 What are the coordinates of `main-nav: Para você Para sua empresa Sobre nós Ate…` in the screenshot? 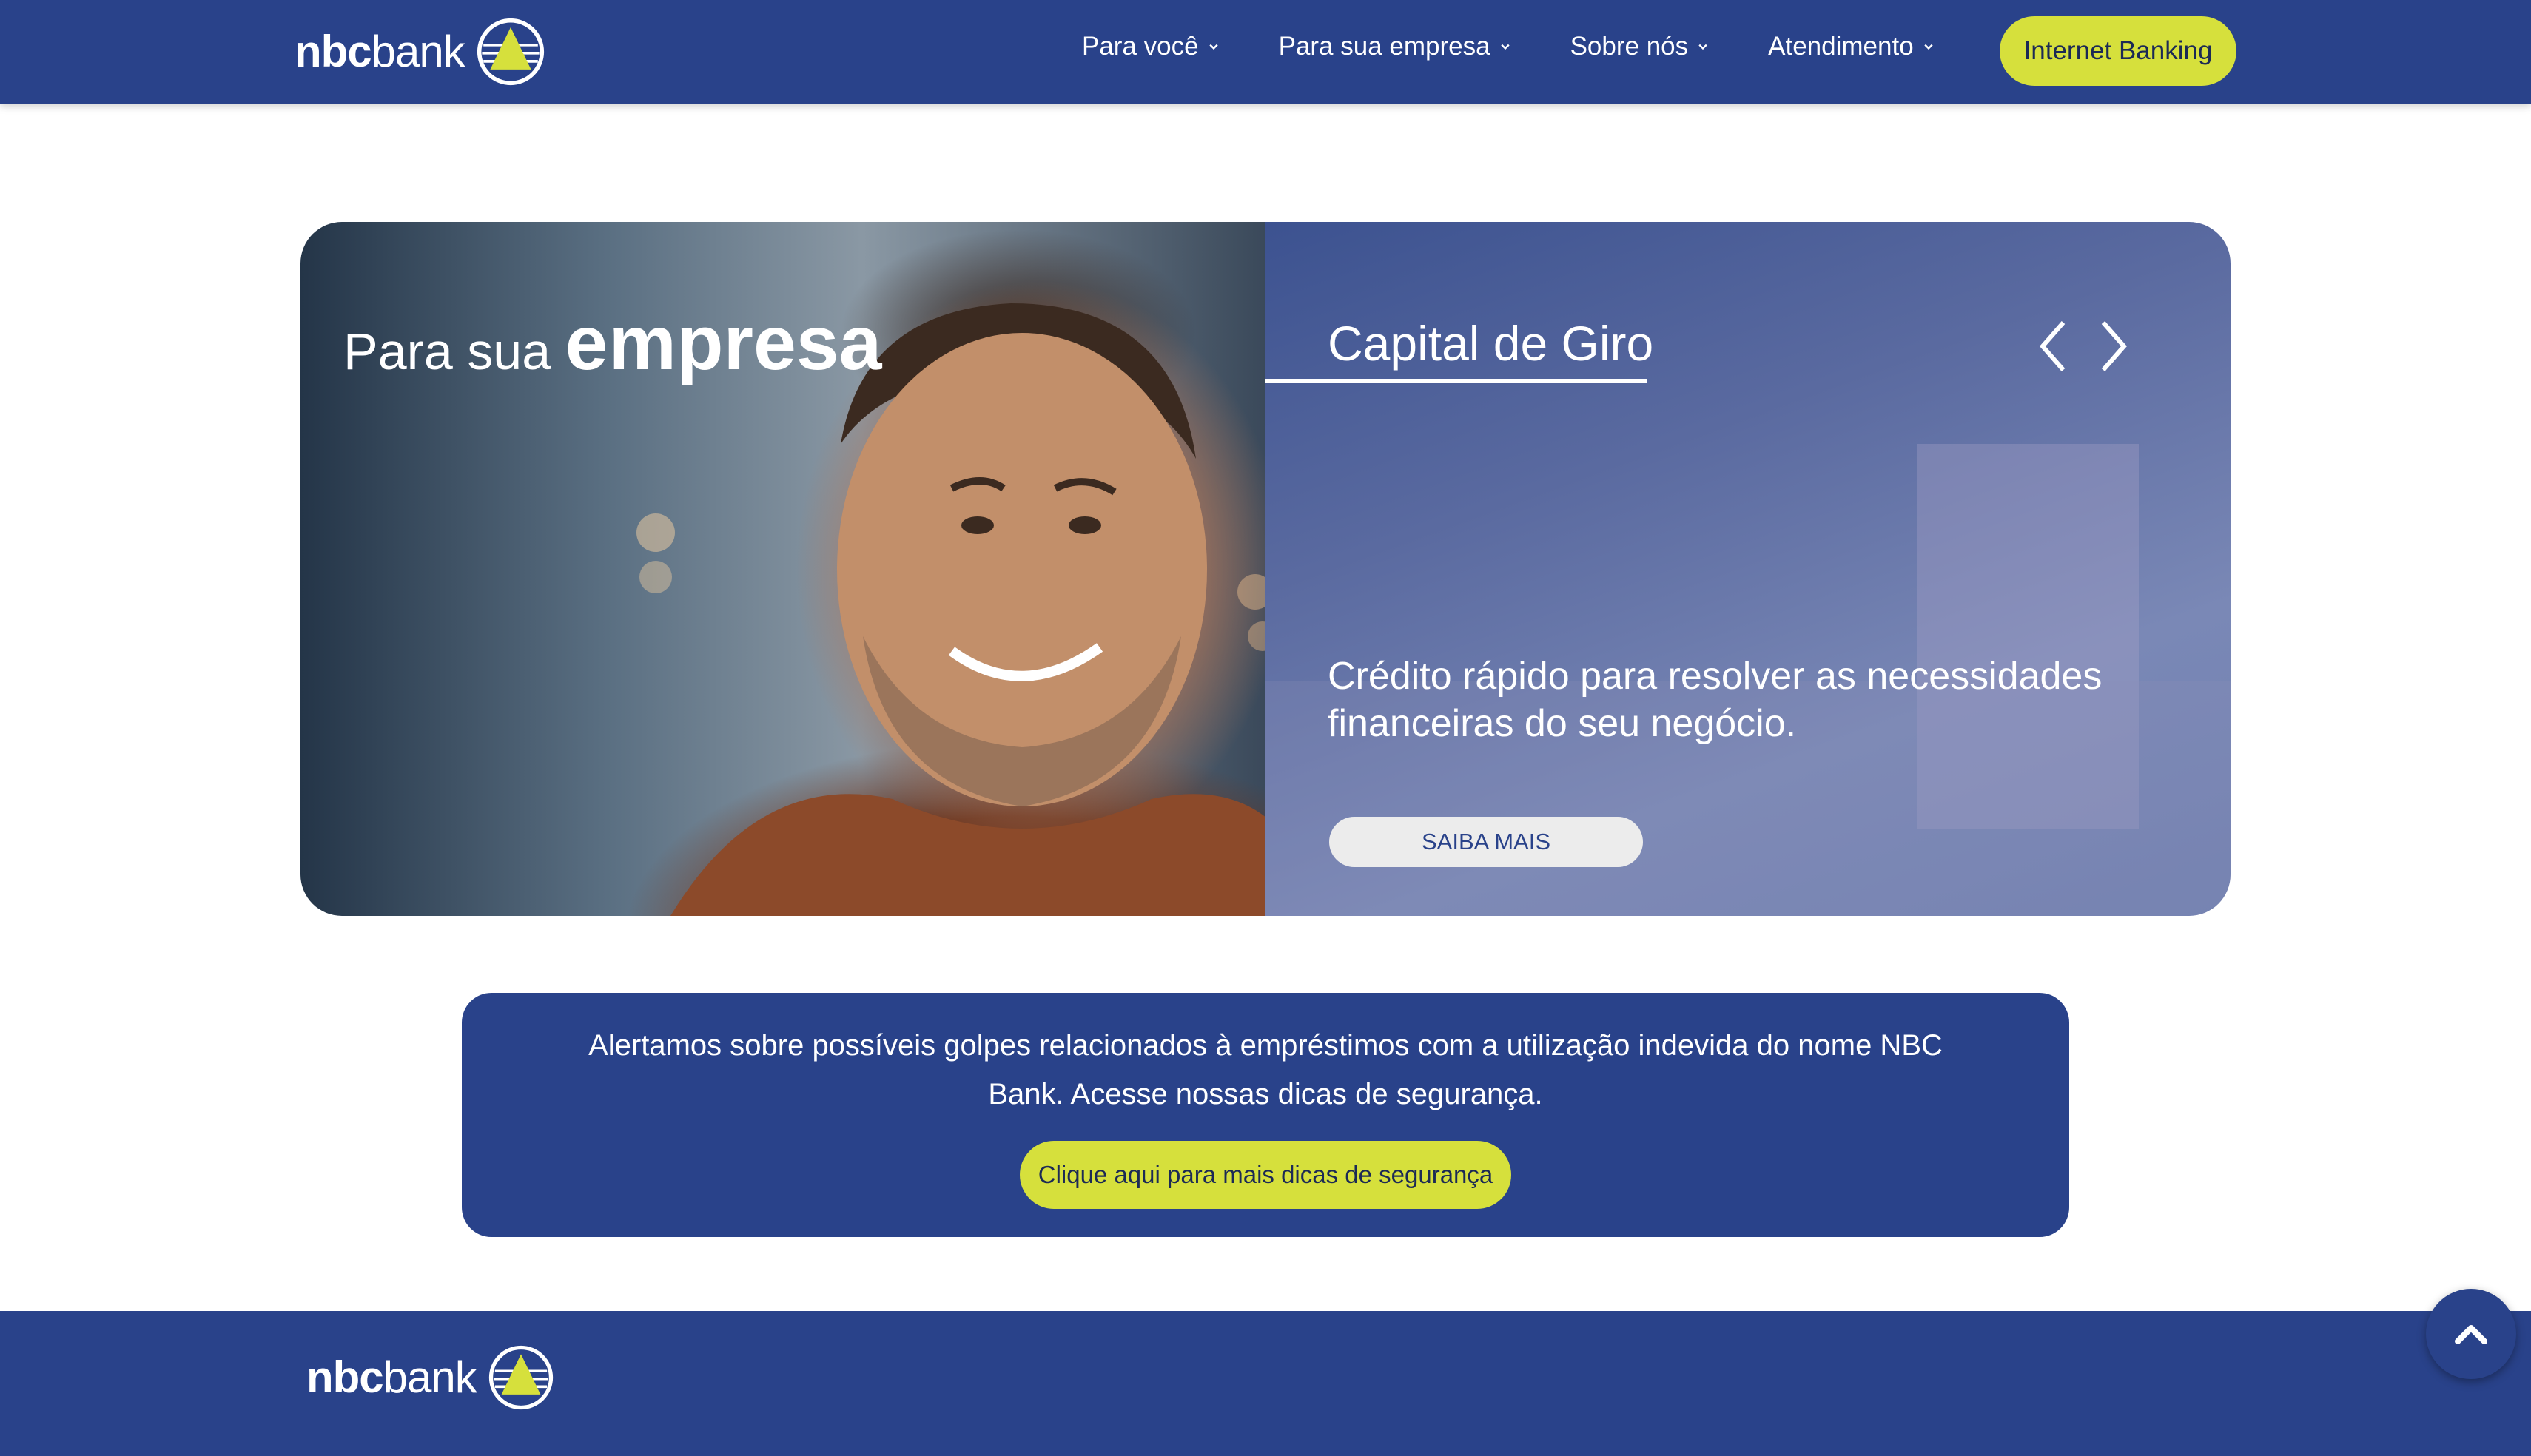 It's located at (1538, 47).